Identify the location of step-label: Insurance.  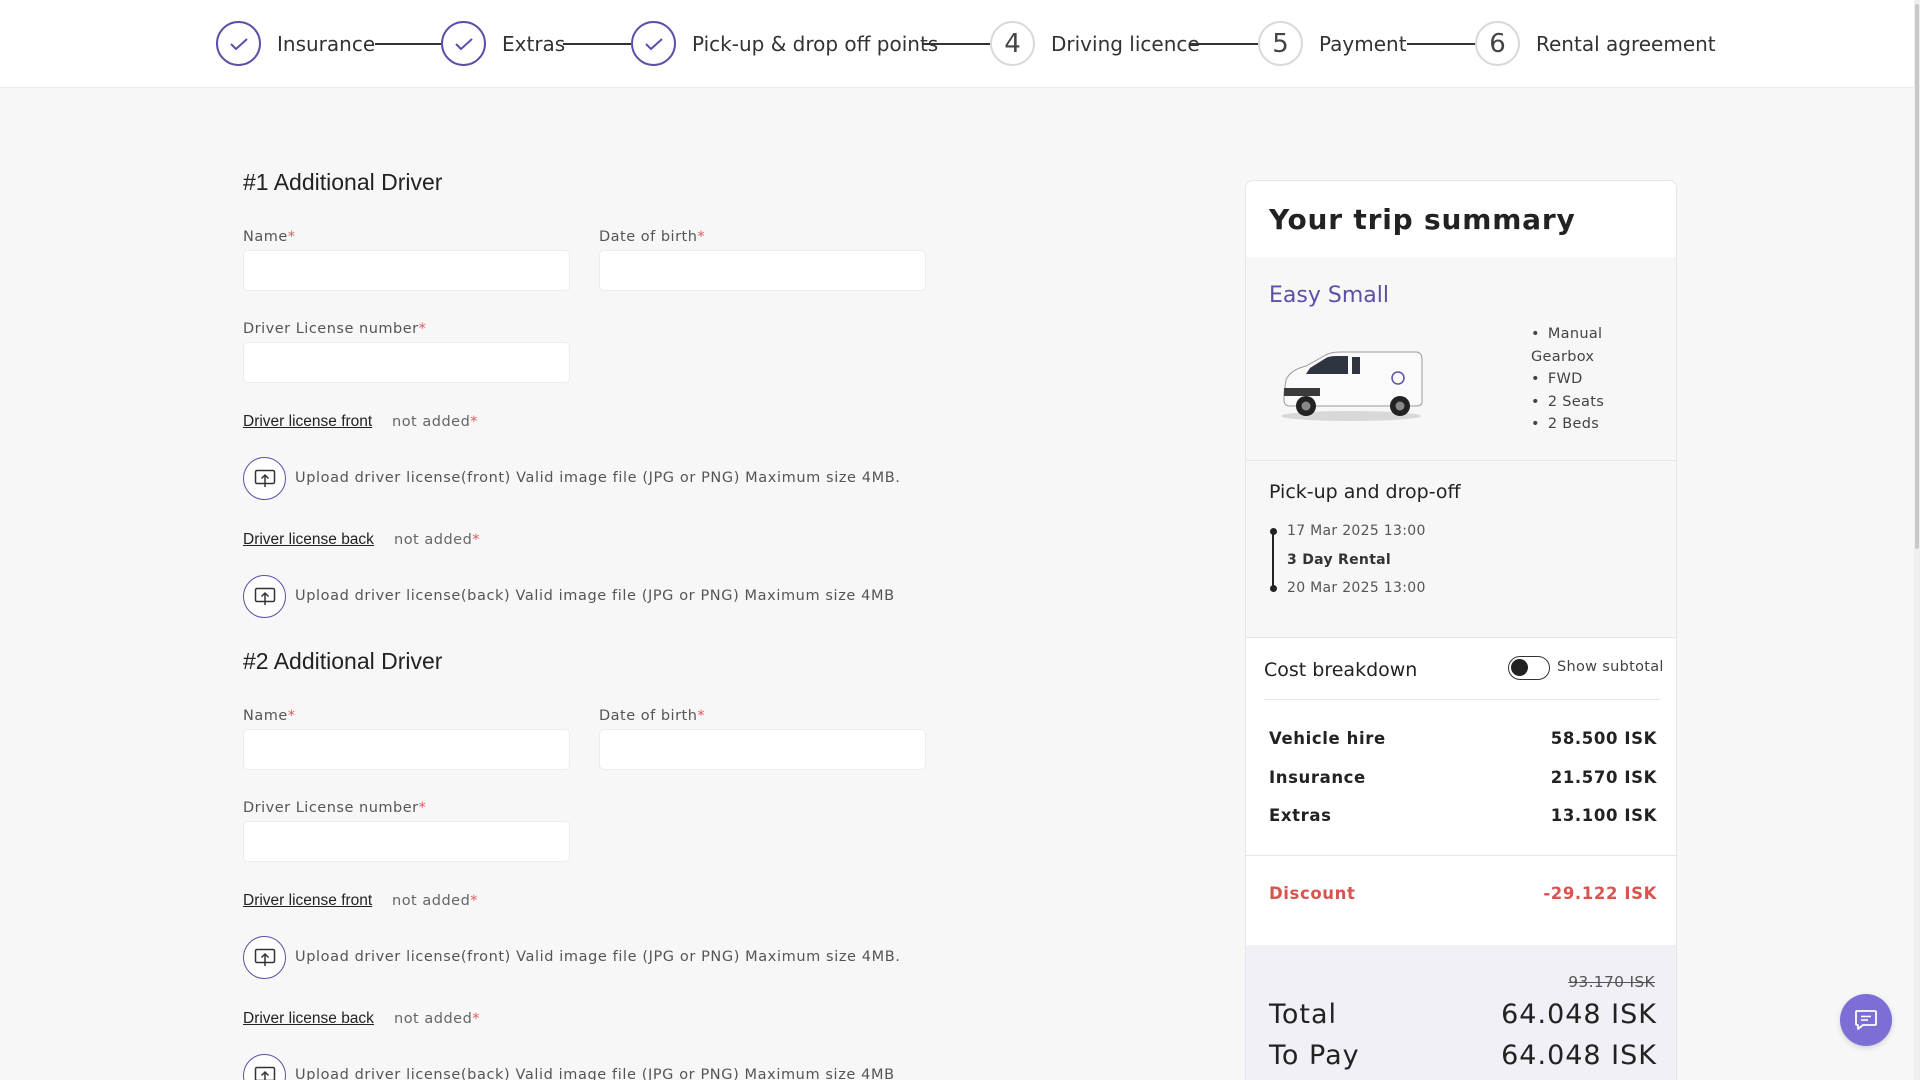
(326, 43).